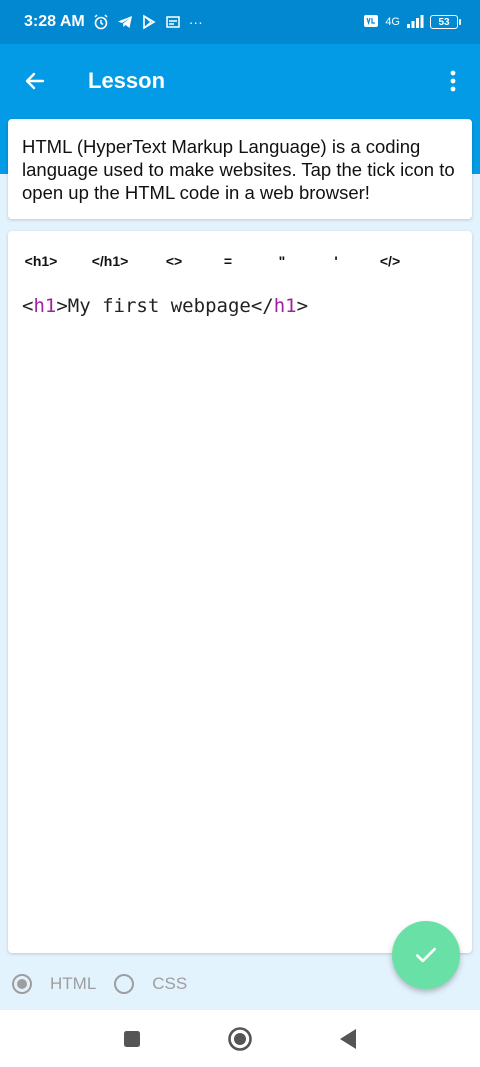 This screenshot has height=1067, width=480. What do you see at coordinates (371, 22) in the screenshot?
I see `volte-icon` at bounding box center [371, 22].